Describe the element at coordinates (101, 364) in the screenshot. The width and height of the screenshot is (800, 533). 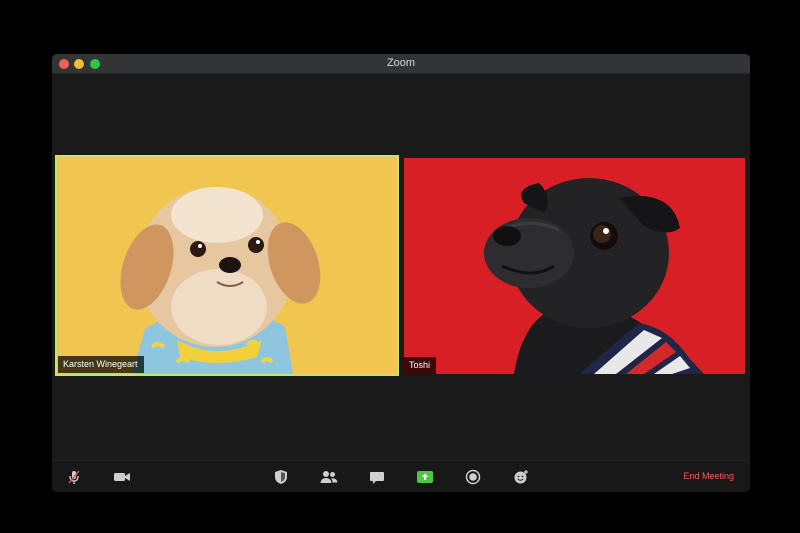
I see `participant-name-tag: Karsten Winegeart` at that location.